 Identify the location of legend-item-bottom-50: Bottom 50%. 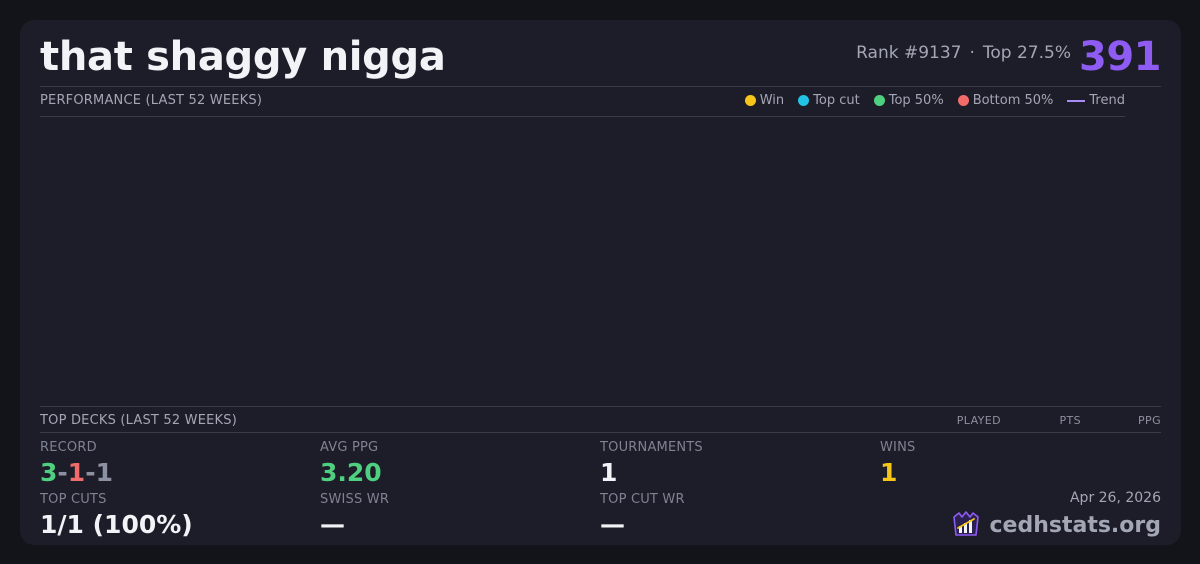
(1005, 100).